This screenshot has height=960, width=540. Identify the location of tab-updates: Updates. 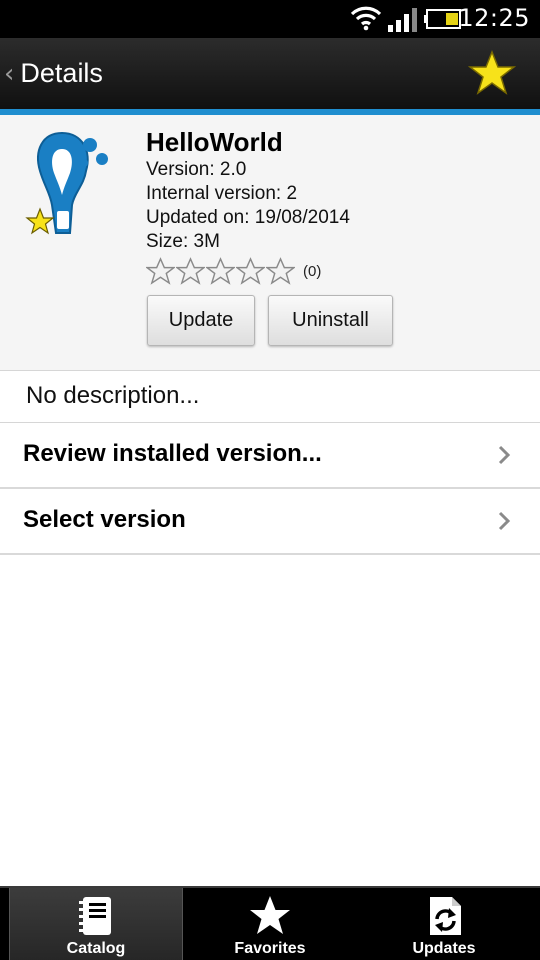
(444, 924).